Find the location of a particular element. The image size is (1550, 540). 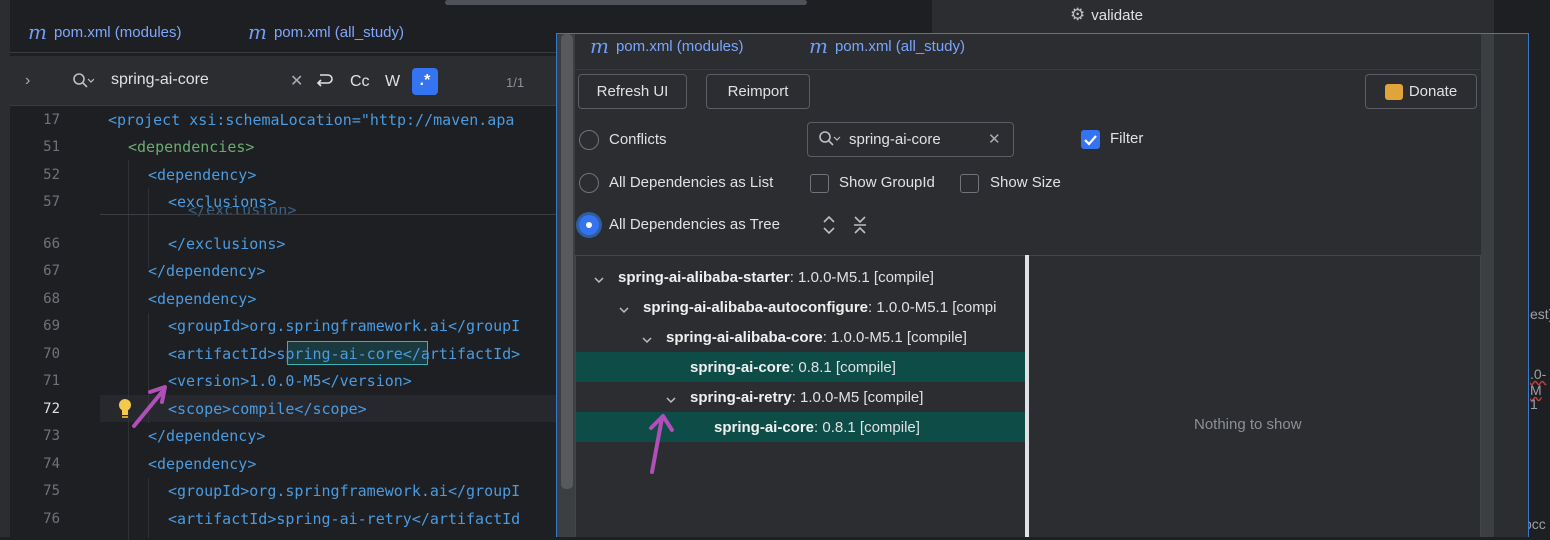

line-number: 76 is located at coordinates (51, 519).